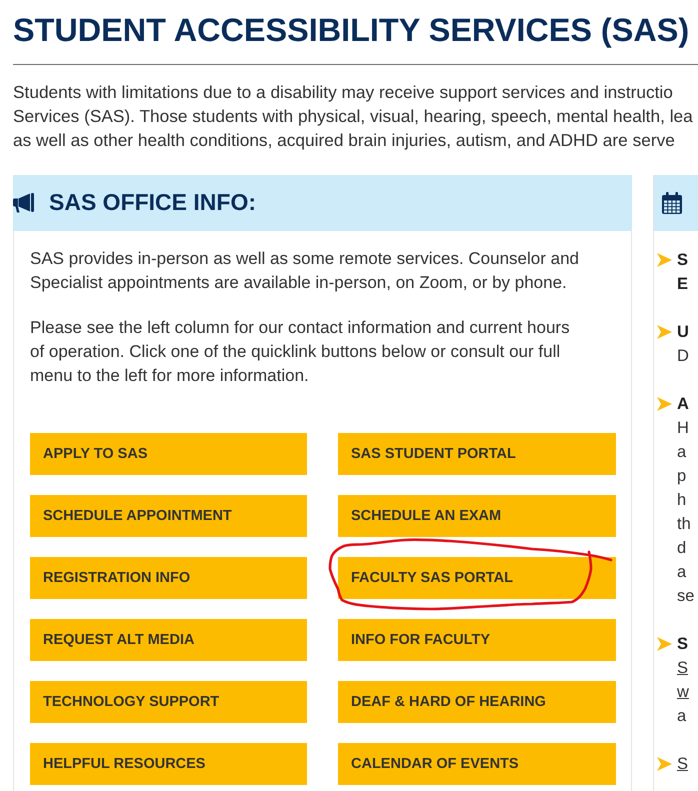  What do you see at coordinates (682, 548) in the screenshot?
I see `item-text: d` at bounding box center [682, 548].